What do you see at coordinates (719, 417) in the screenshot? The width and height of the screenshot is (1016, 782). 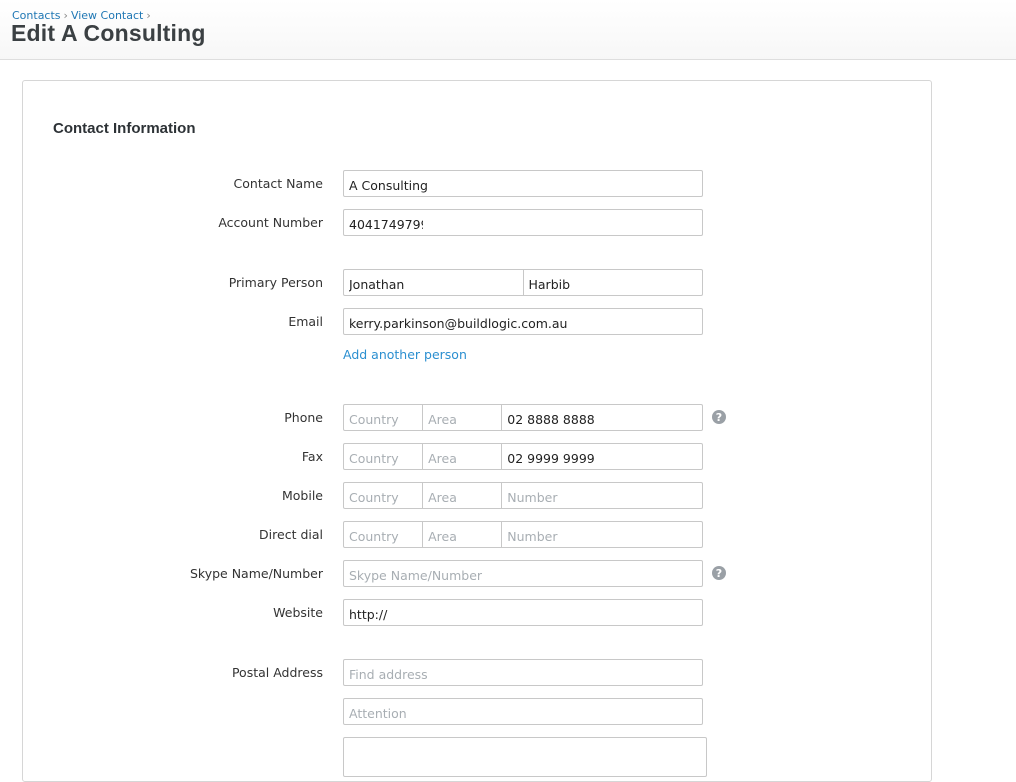 I see `phone-help-icon: ?` at bounding box center [719, 417].